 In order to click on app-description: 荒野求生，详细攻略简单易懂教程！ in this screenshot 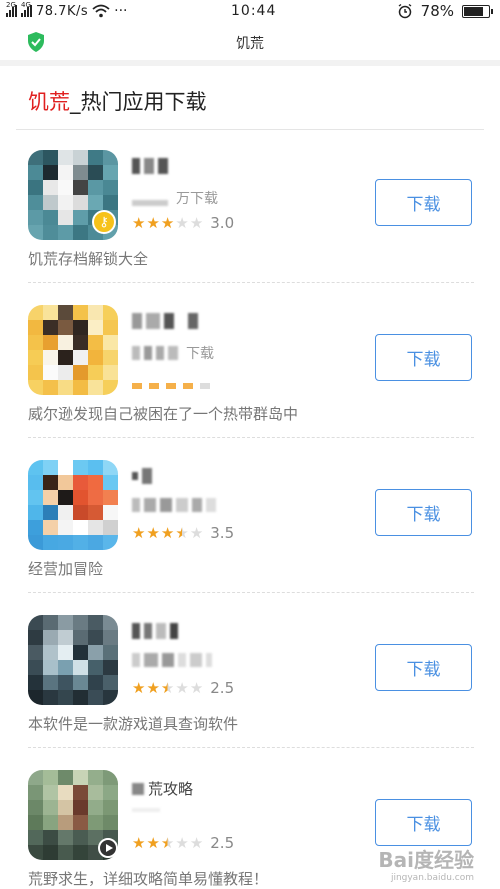, I will do `click(148, 879)`.